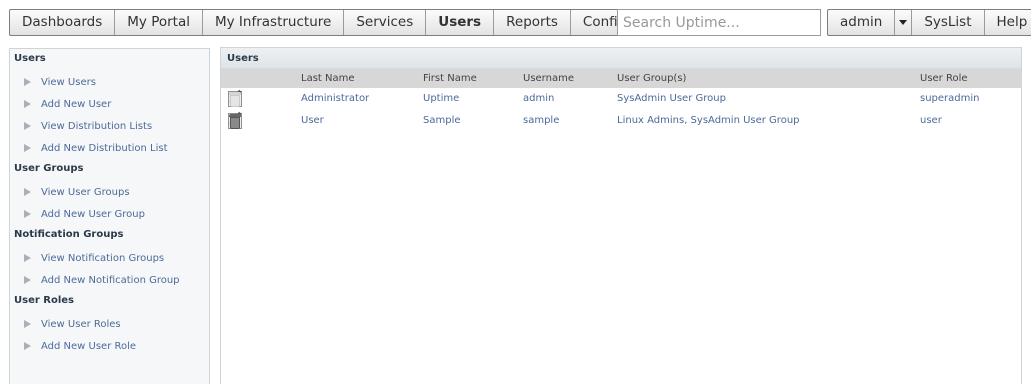 This screenshot has width=1031, height=384. Describe the element at coordinates (69, 234) in the screenshot. I see `sidebar-section-notification-groups: Notification Groups` at that location.